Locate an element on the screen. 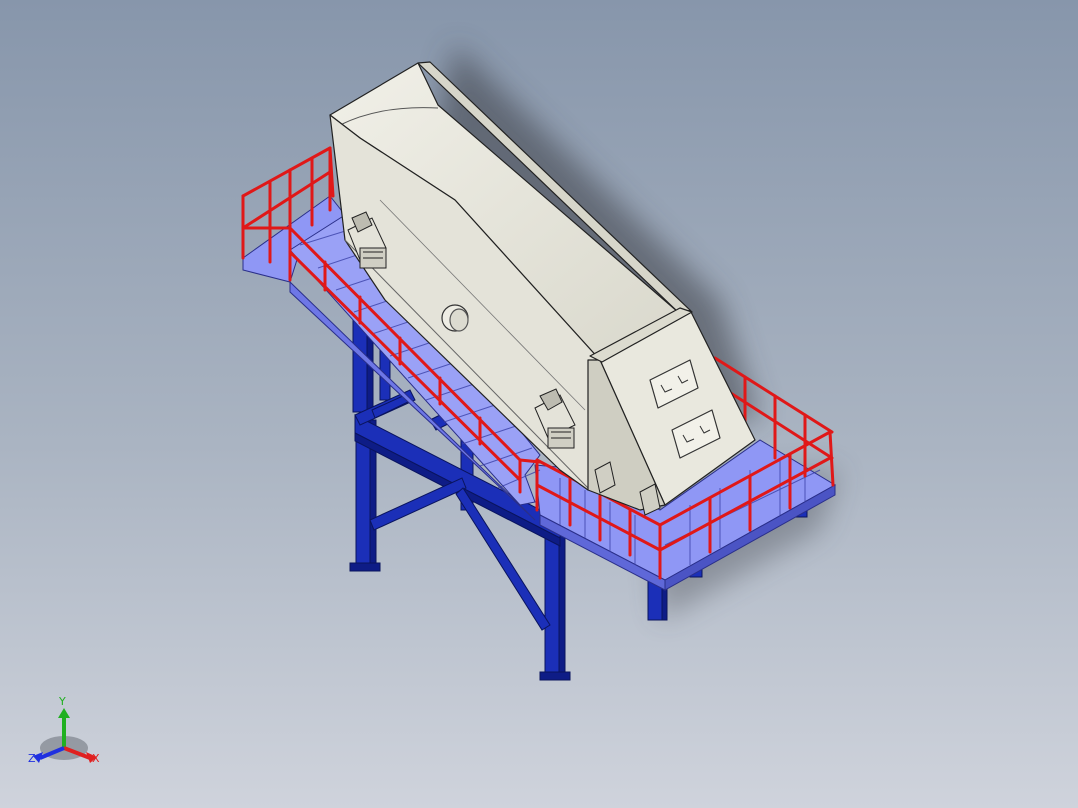 The image size is (1078, 808). y-axis-label: Y is located at coordinates (62, 701).